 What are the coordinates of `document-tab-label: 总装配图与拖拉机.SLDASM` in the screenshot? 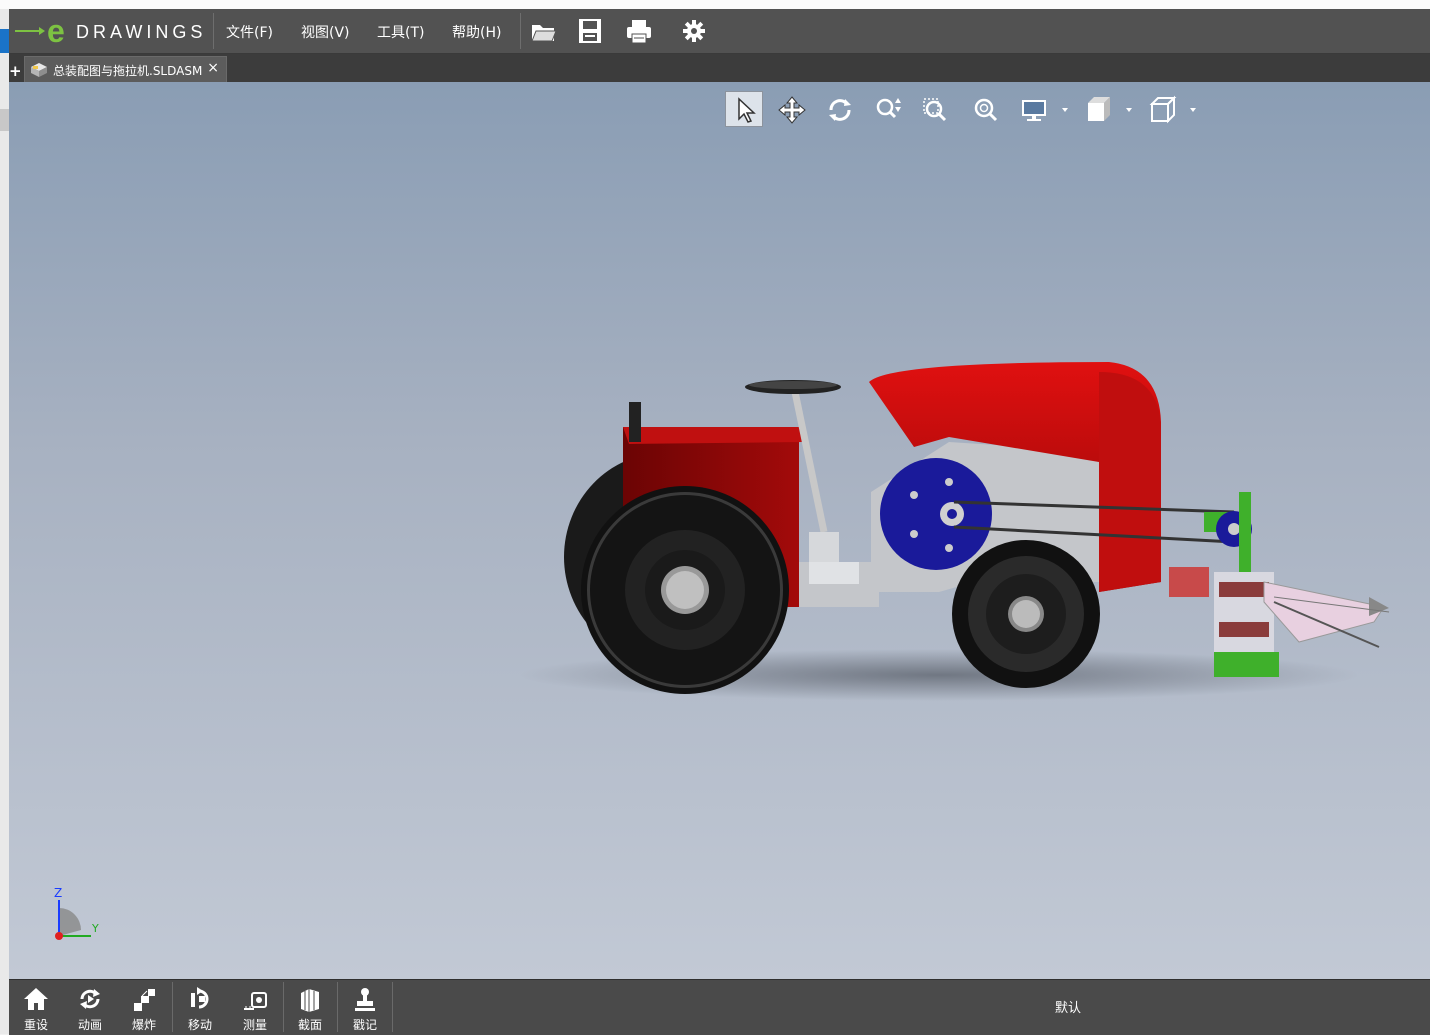 It's located at (128, 71).